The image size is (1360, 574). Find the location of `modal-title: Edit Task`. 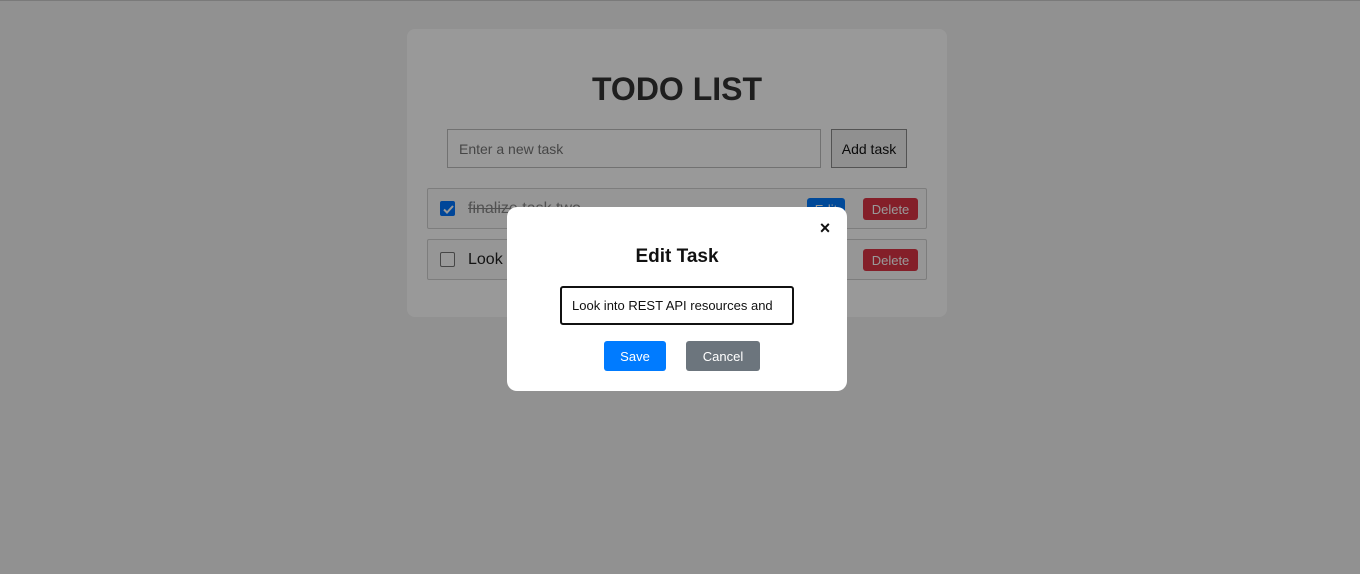

modal-title: Edit Task is located at coordinates (677, 256).